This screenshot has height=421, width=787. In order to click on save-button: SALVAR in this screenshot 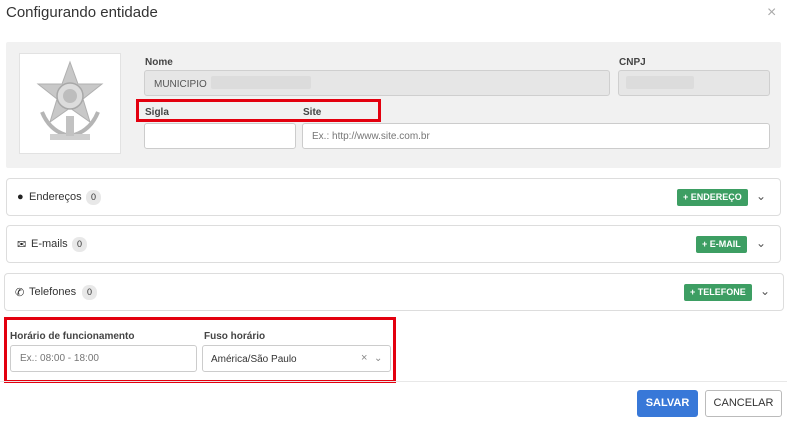, I will do `click(667, 403)`.